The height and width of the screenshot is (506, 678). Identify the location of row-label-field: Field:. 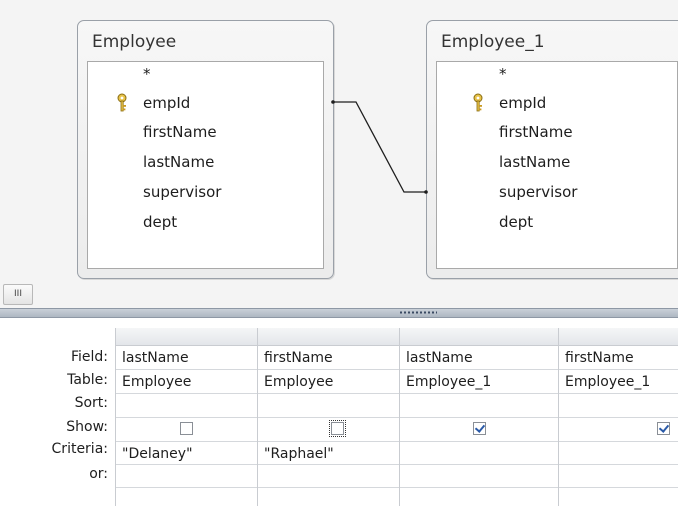
(89, 357).